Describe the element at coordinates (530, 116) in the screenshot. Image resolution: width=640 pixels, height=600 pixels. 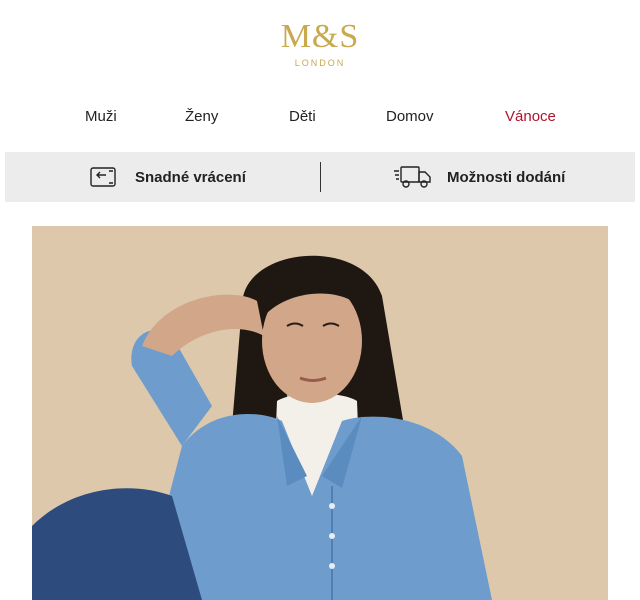
I see `nav-item-christmas: Vánoce` at that location.